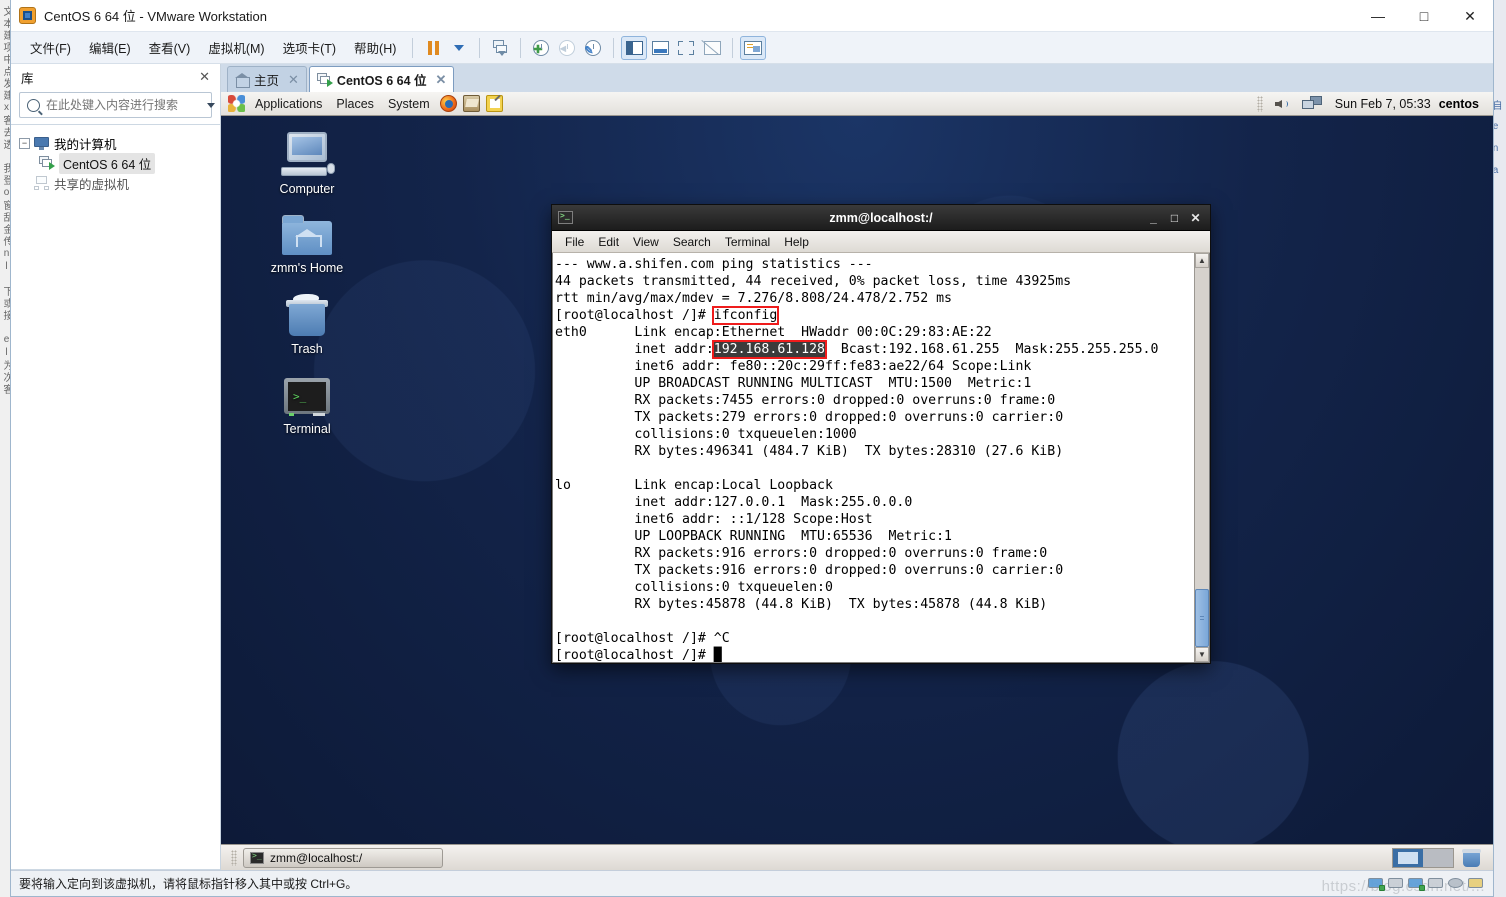  I want to click on expander-icon: −, so click(24, 143).